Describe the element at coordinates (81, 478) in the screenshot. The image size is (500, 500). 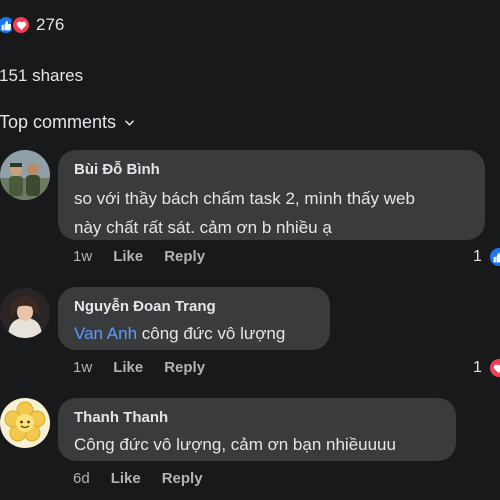
I see `comment-timestamp: 6d` at that location.